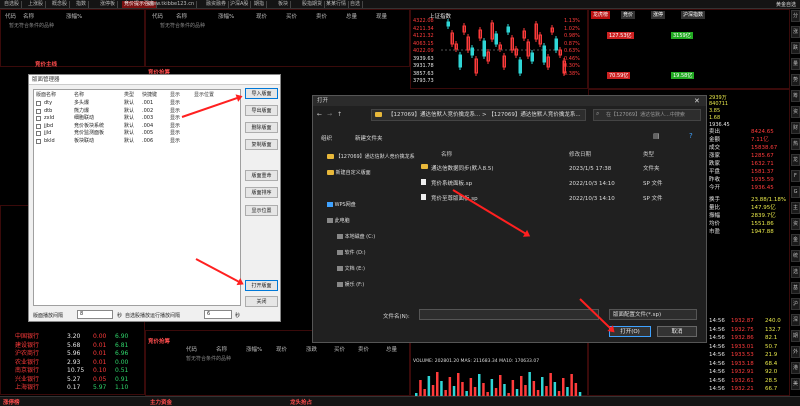 The image size is (800, 406). Describe the element at coordinates (795, 240) in the screenshot. I see `side-button: 金` at that location.